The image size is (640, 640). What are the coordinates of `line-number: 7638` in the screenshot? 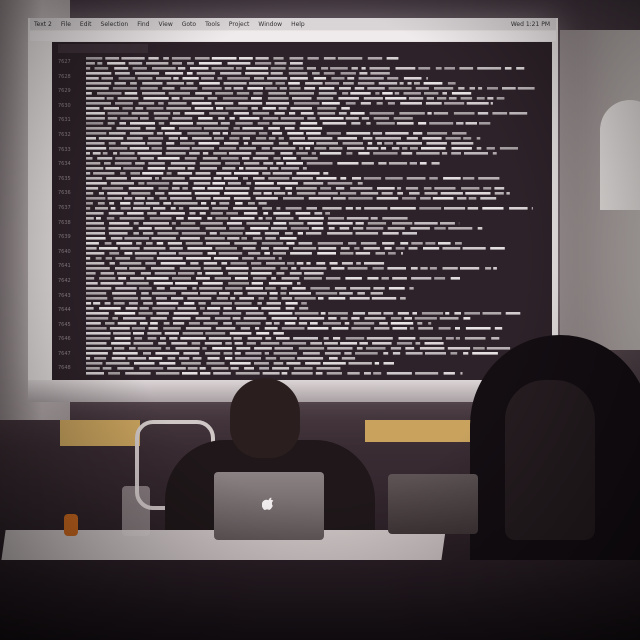 It's located at (64, 222).